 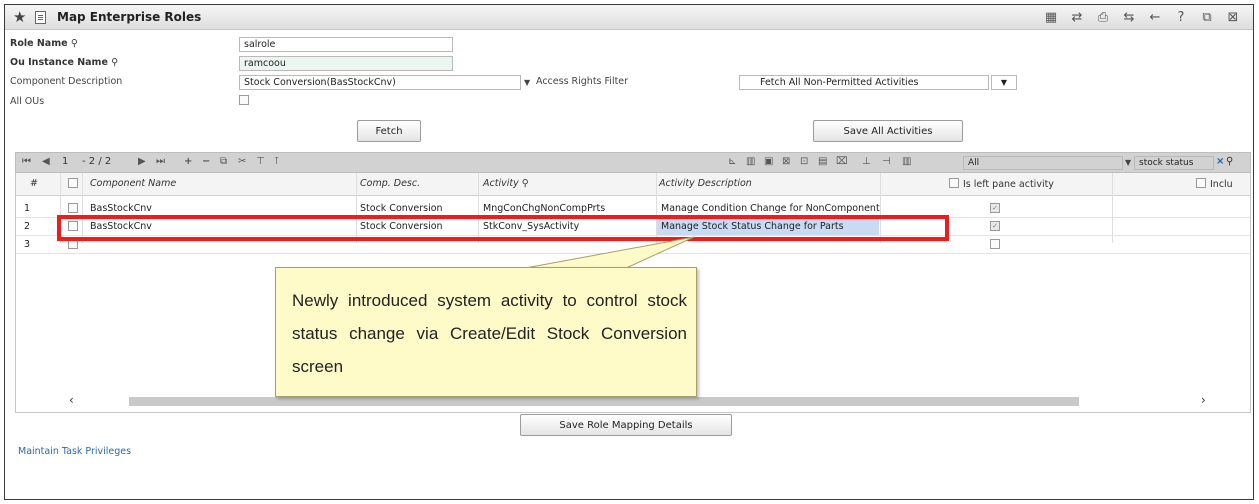 I want to click on col-header-include: Inclu, so click(x=1214, y=184).